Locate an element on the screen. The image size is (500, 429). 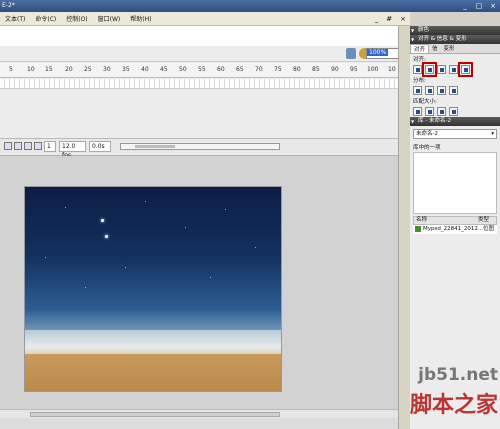
watermark-text: 脚本之家 is located at coordinates (453, 405).